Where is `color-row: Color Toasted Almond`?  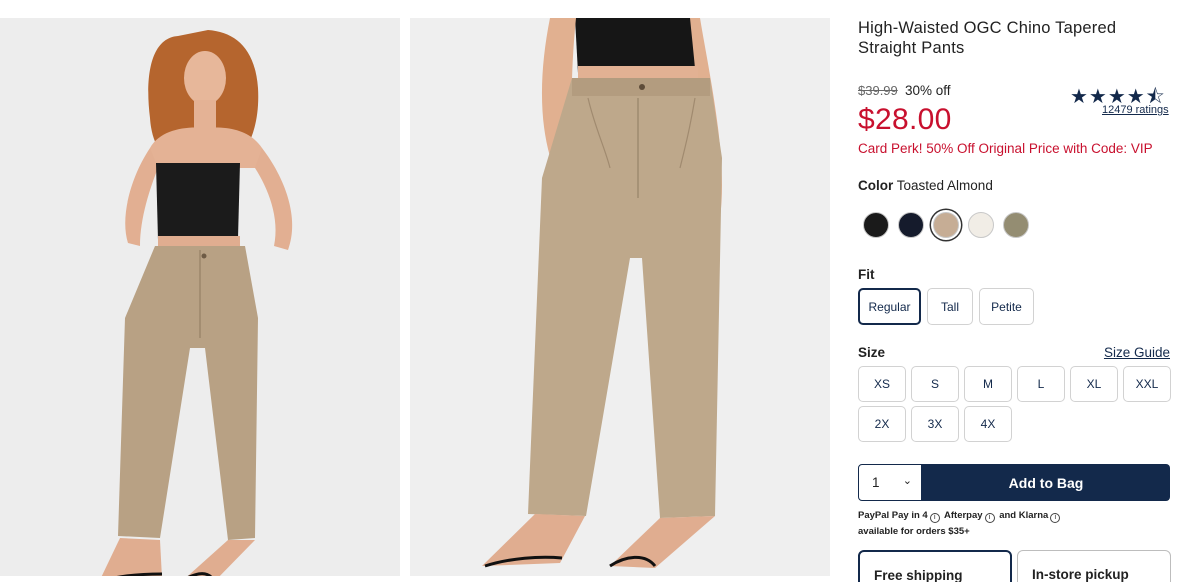 color-row: Color Toasted Almond is located at coordinates (925, 185).